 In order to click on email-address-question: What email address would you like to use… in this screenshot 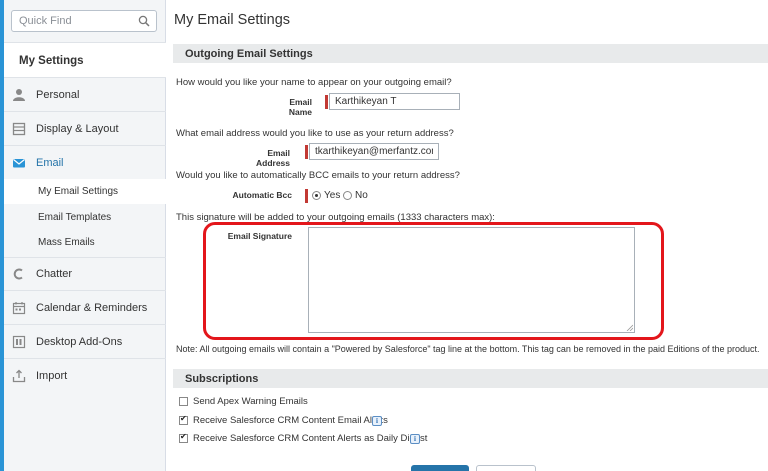, I will do `click(315, 133)`.